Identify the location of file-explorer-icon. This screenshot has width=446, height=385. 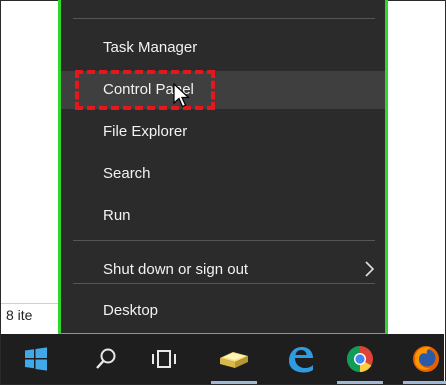
(234, 360).